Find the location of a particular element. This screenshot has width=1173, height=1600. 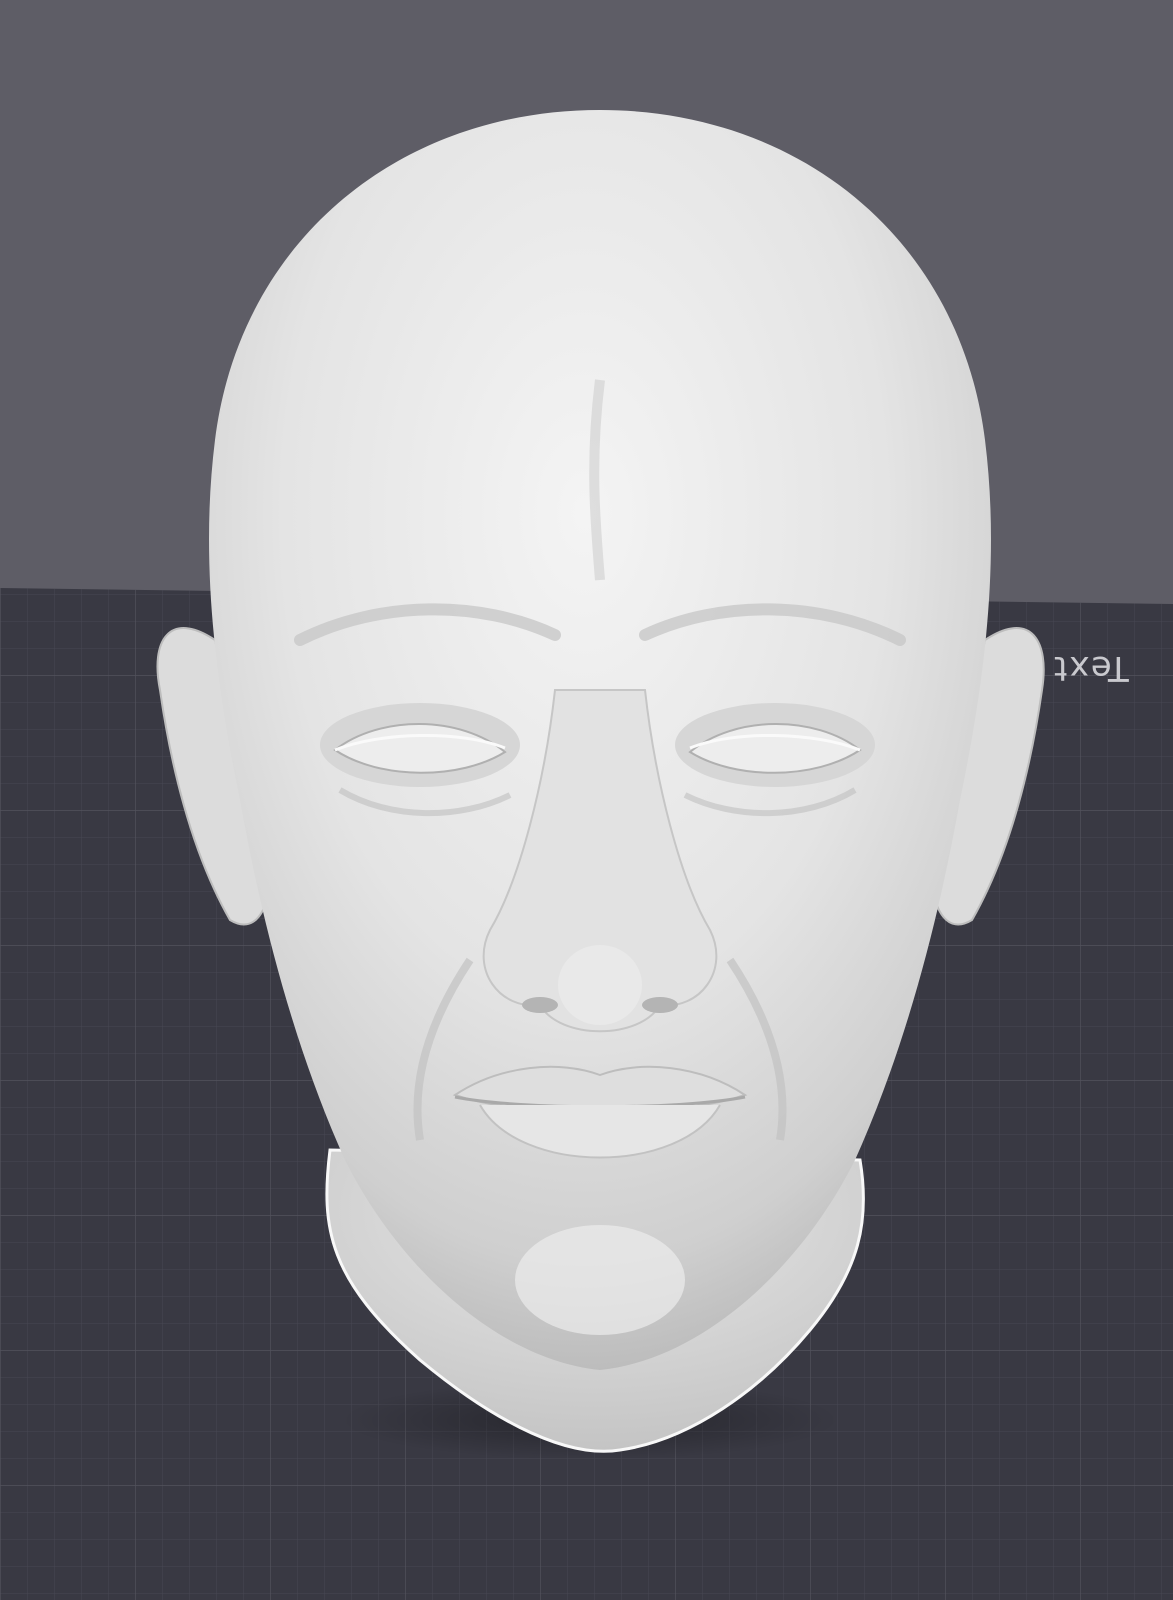

chin is located at coordinates (600, 1280).